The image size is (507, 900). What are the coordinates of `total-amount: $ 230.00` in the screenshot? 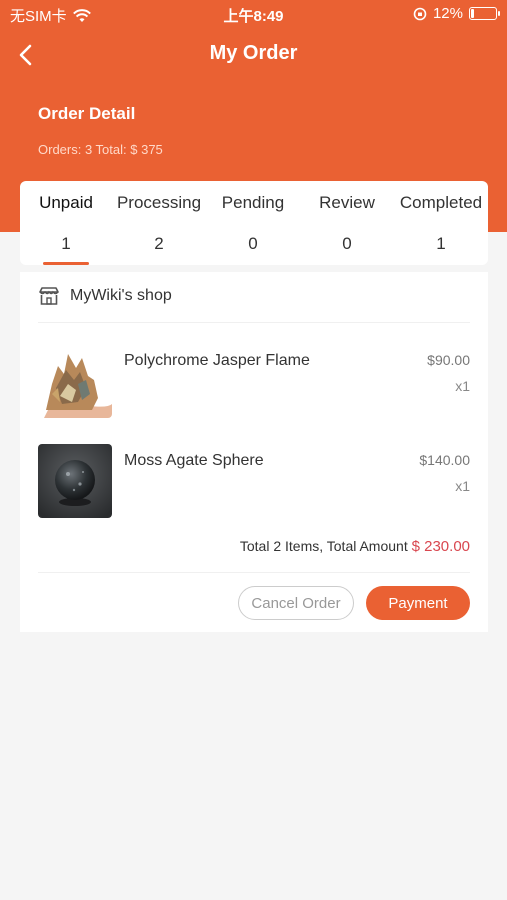 It's located at (440, 546).